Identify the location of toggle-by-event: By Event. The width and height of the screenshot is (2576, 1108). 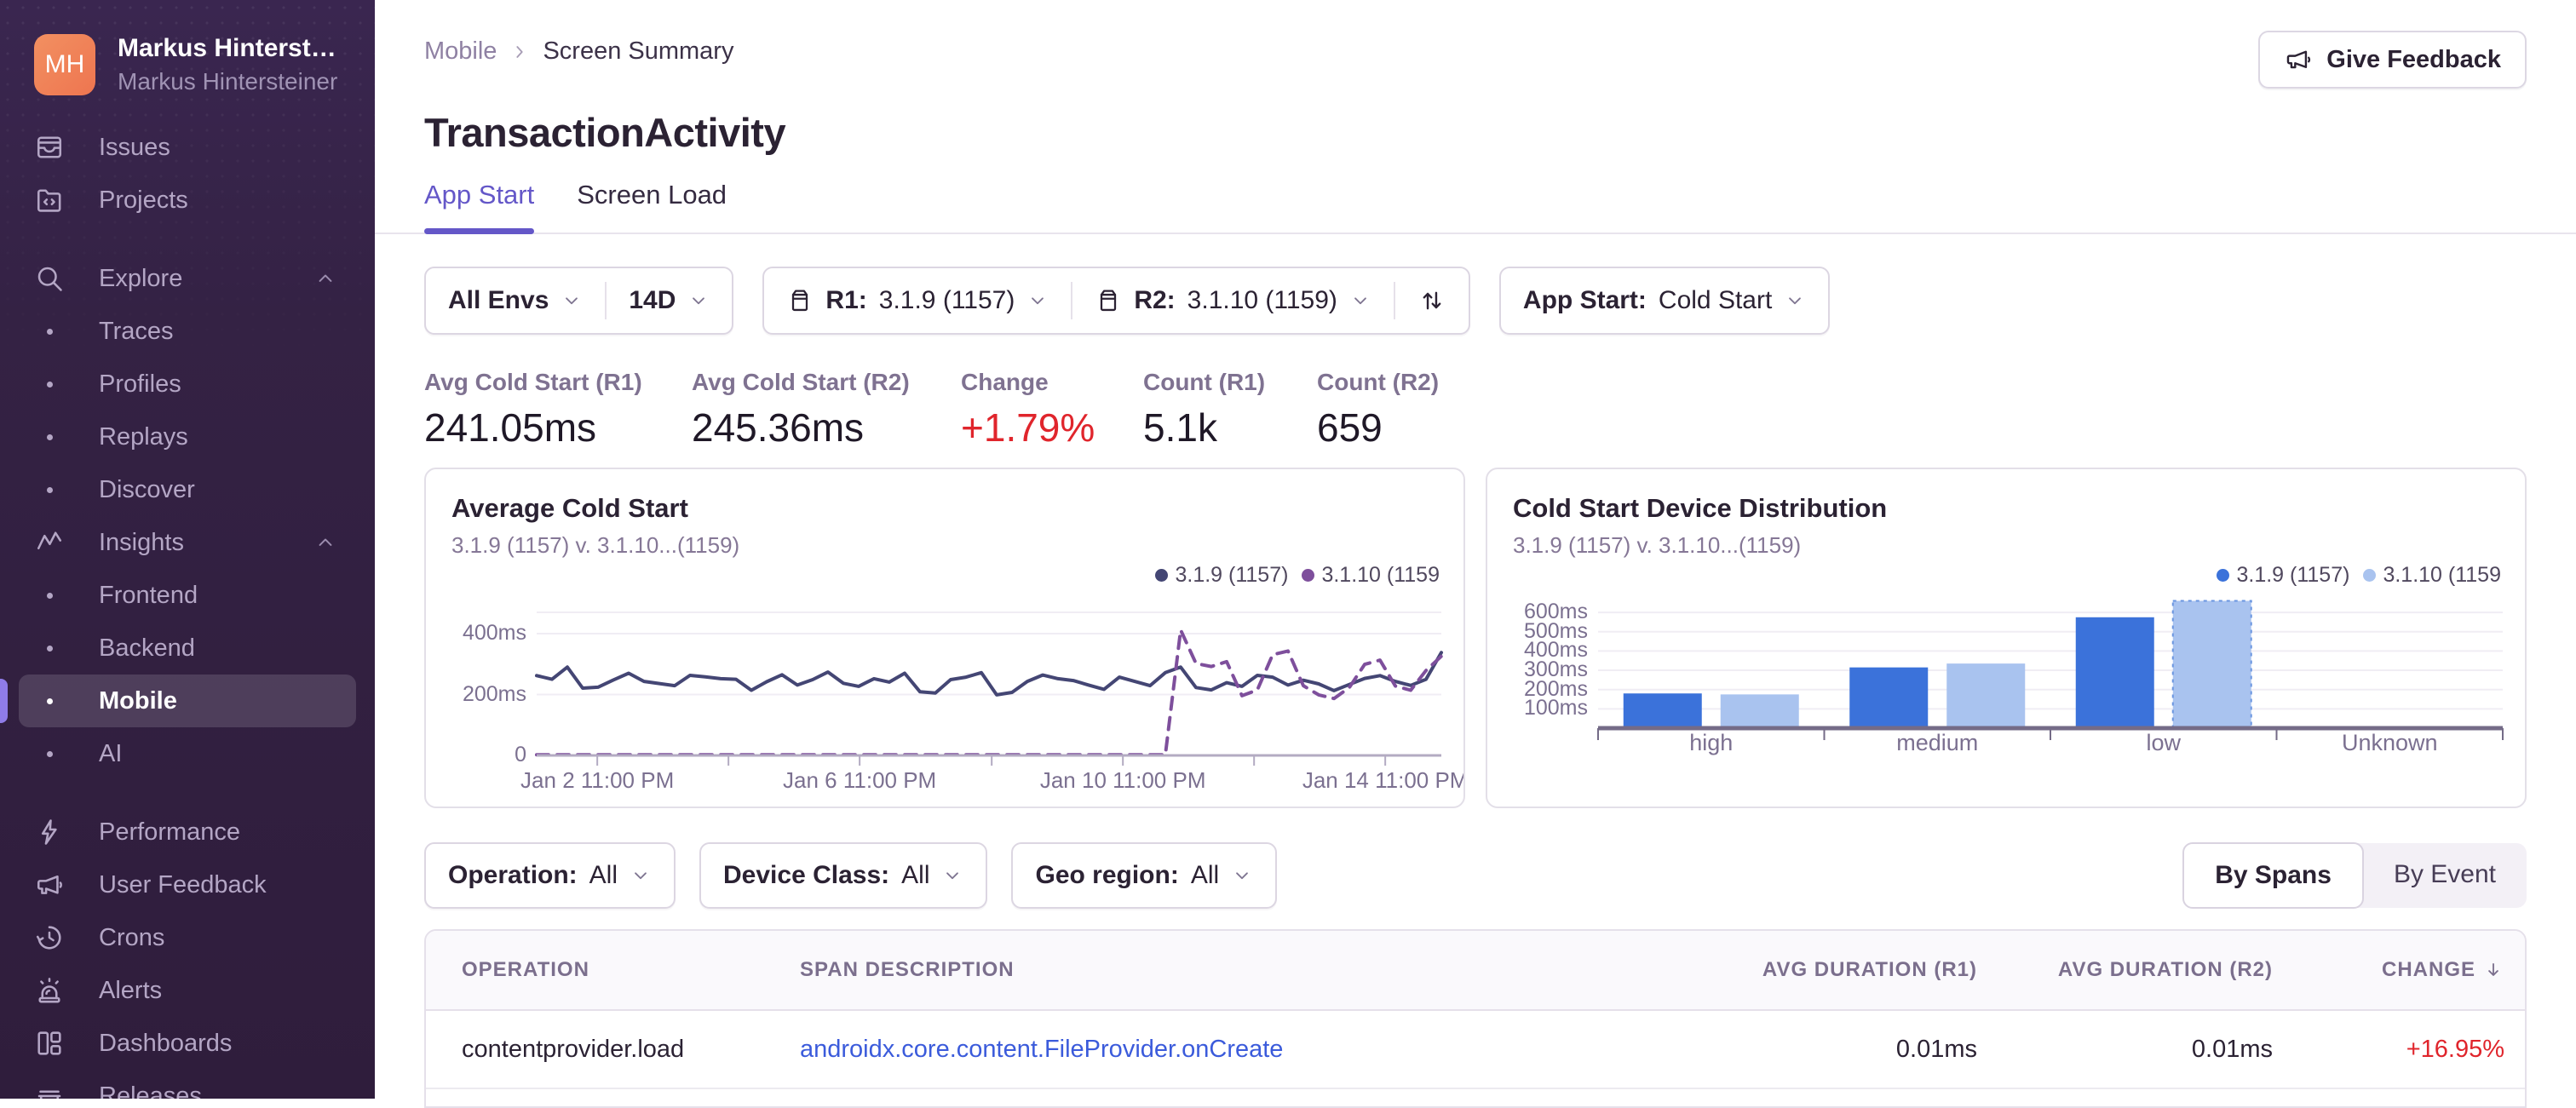
(2445, 875).